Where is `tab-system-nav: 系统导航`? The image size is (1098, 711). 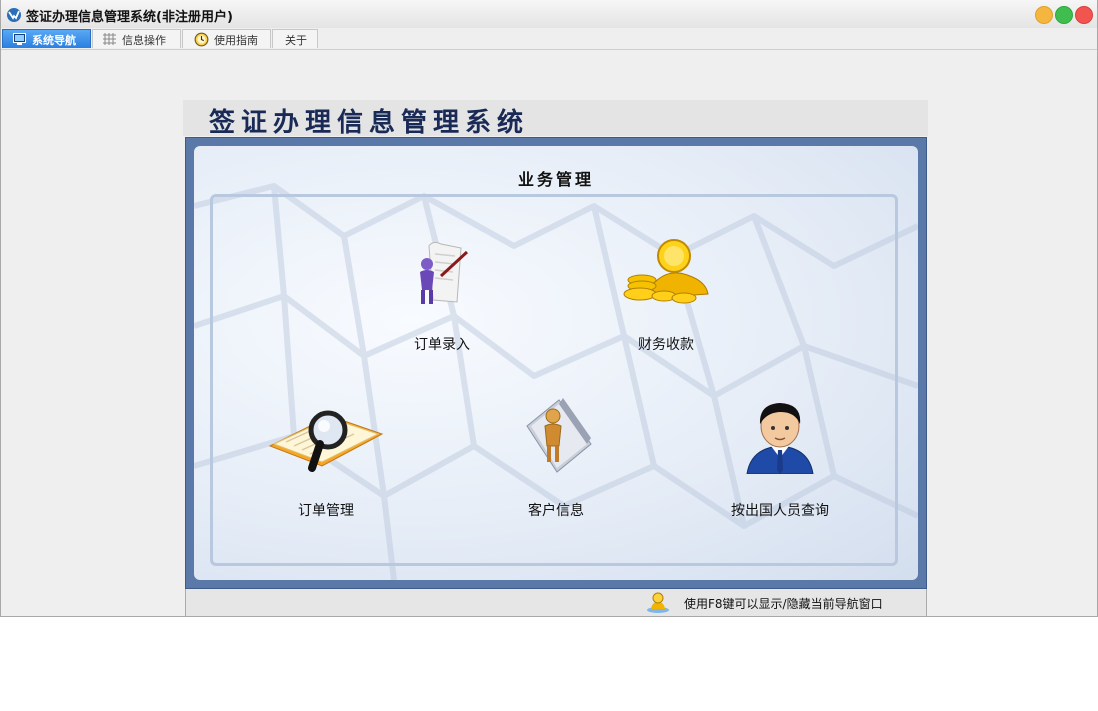 tab-system-nav: 系统导航 is located at coordinates (46, 38).